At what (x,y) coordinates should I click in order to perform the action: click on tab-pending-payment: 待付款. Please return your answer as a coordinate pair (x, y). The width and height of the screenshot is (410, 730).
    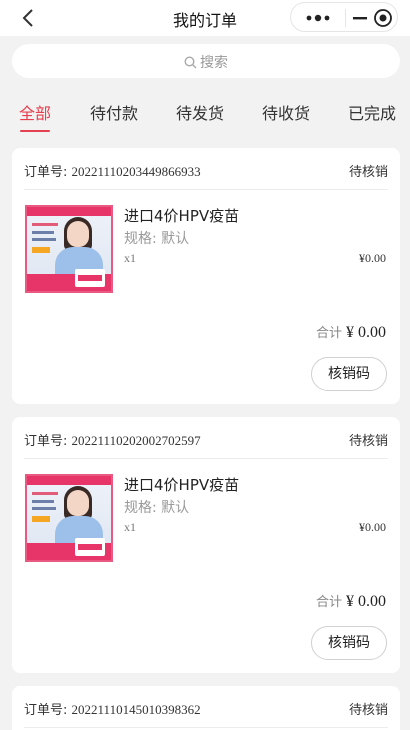
    Looking at the image, I should click on (114, 112).